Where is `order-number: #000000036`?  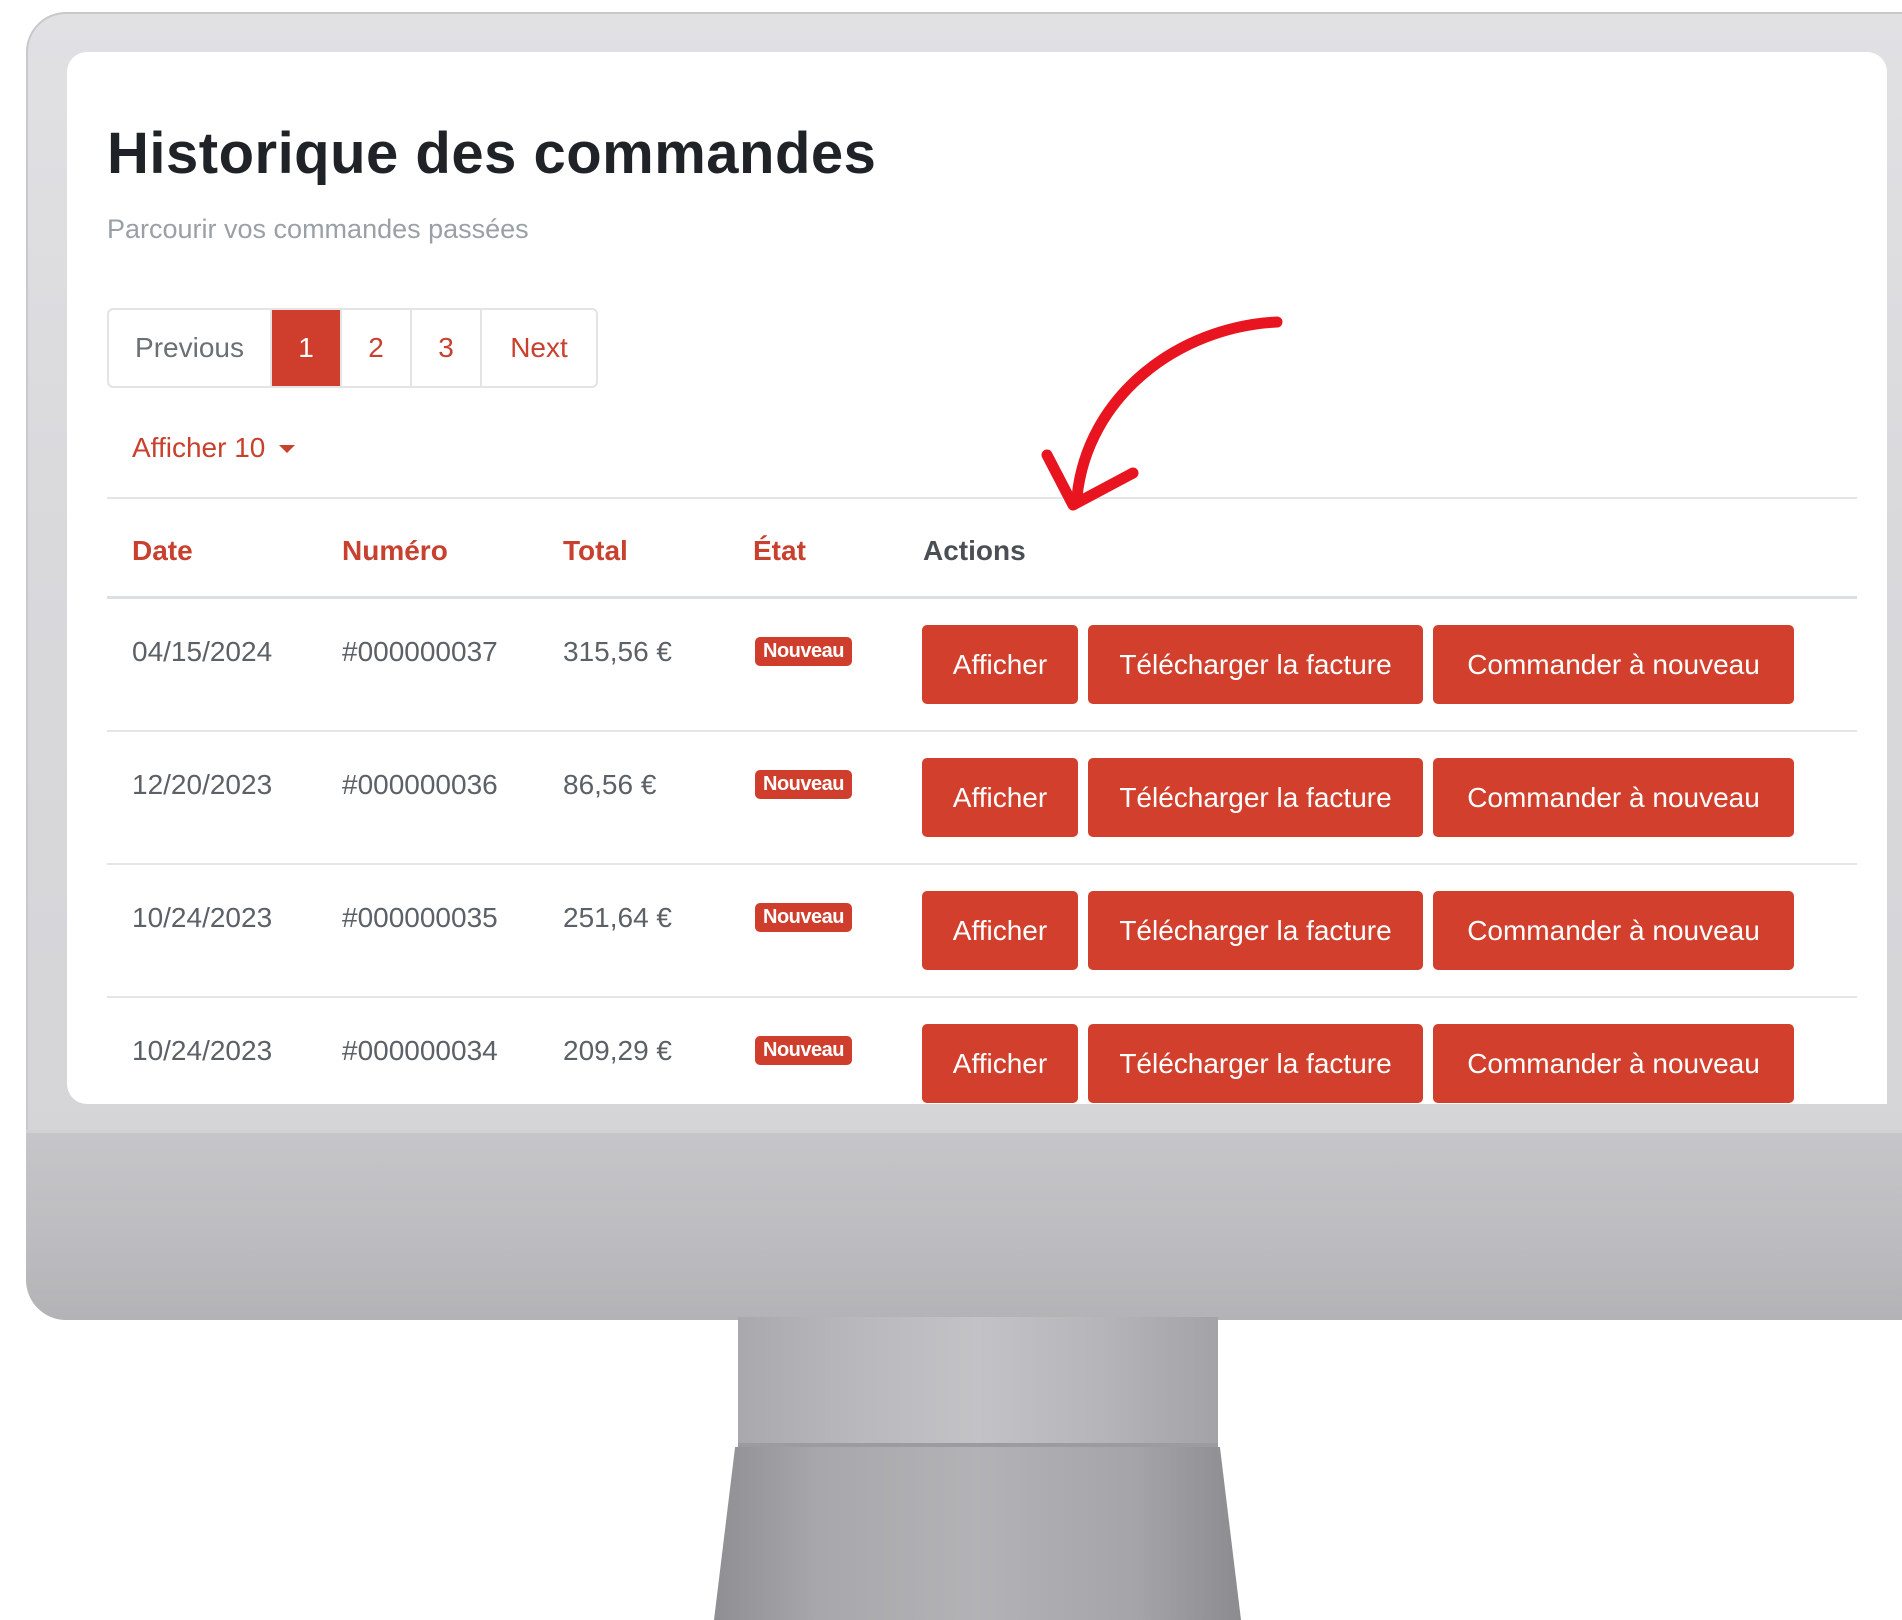
order-number: #000000036 is located at coordinates (420, 784).